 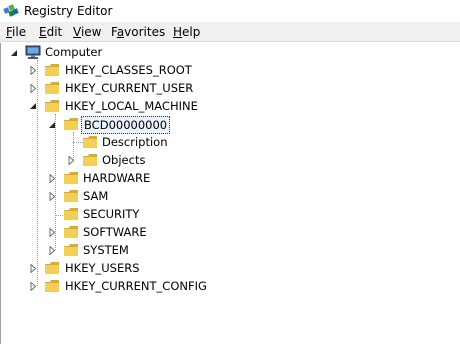 I want to click on tree-node-security: SECURITY, so click(x=111, y=215).